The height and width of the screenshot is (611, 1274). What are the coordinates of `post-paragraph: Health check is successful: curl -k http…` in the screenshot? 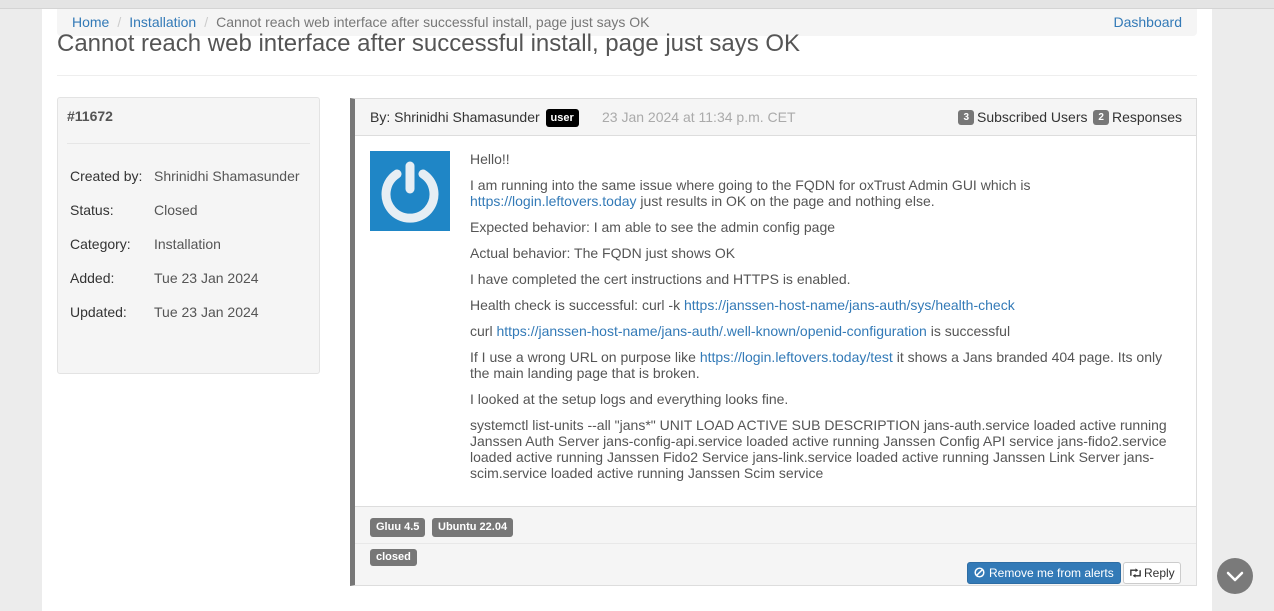 It's located at (825, 305).